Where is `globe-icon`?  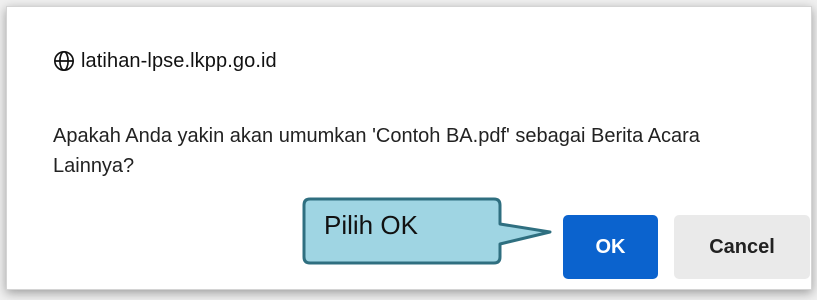
globe-icon is located at coordinates (64, 61).